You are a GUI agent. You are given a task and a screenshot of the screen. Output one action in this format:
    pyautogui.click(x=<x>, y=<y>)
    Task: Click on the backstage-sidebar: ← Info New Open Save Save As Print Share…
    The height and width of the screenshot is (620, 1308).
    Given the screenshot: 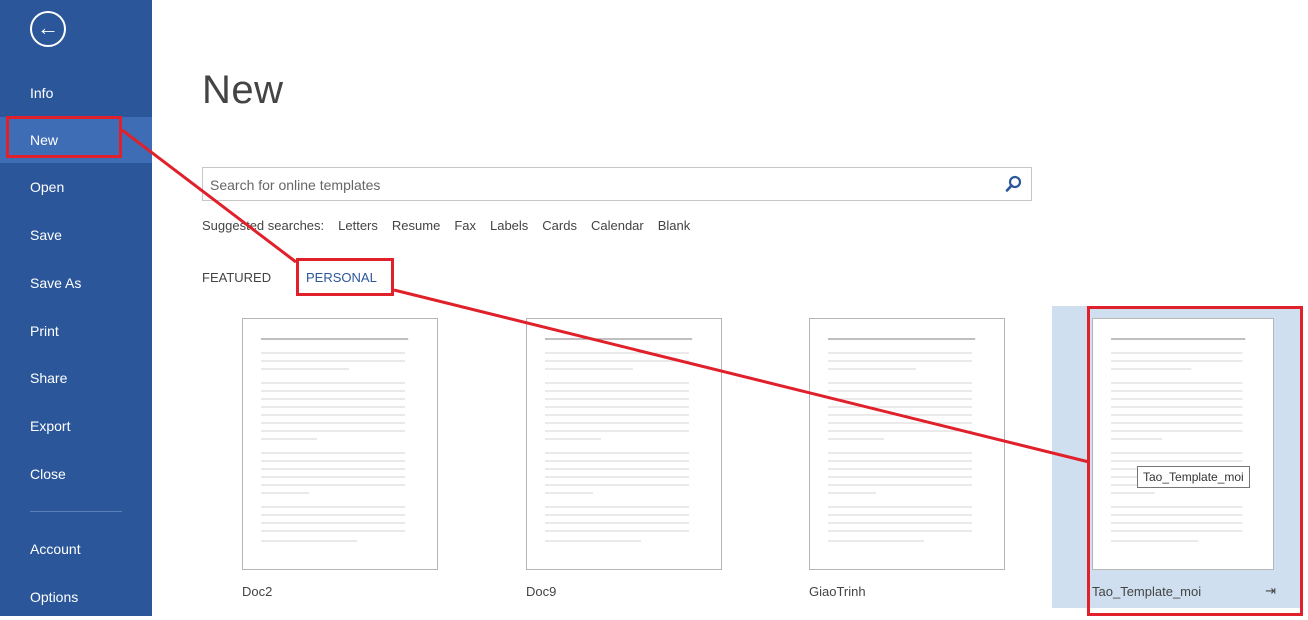 What is the action you would take?
    pyautogui.click(x=76, y=308)
    